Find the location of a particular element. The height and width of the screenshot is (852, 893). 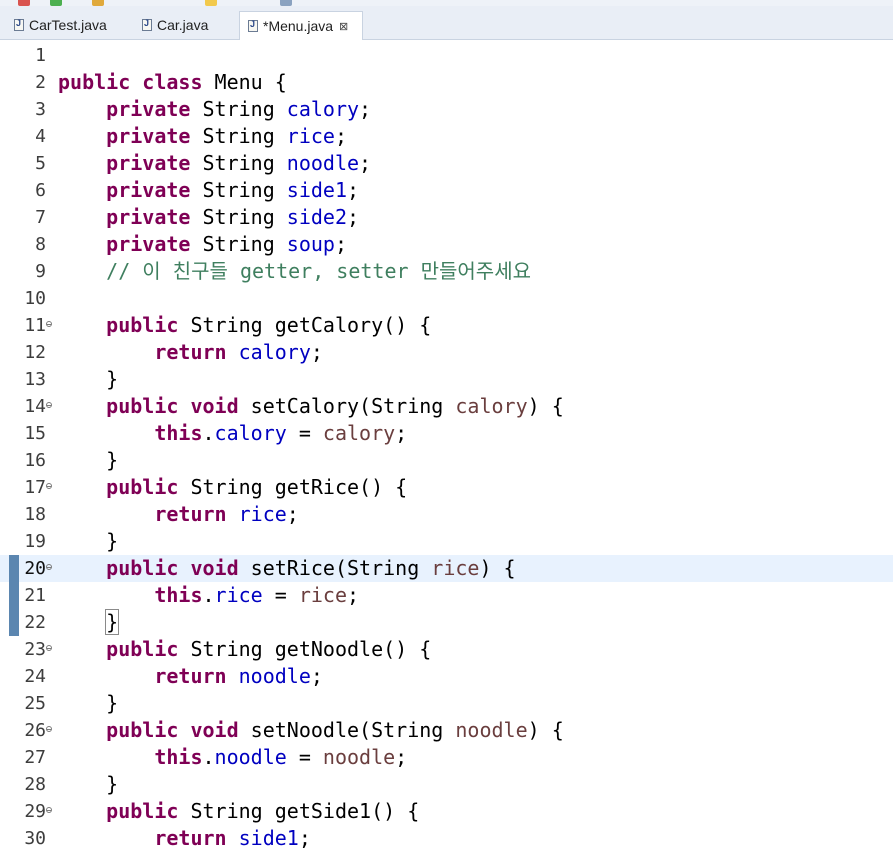

code-line: 27 this.noodle = noodle; is located at coordinates (446, 757).